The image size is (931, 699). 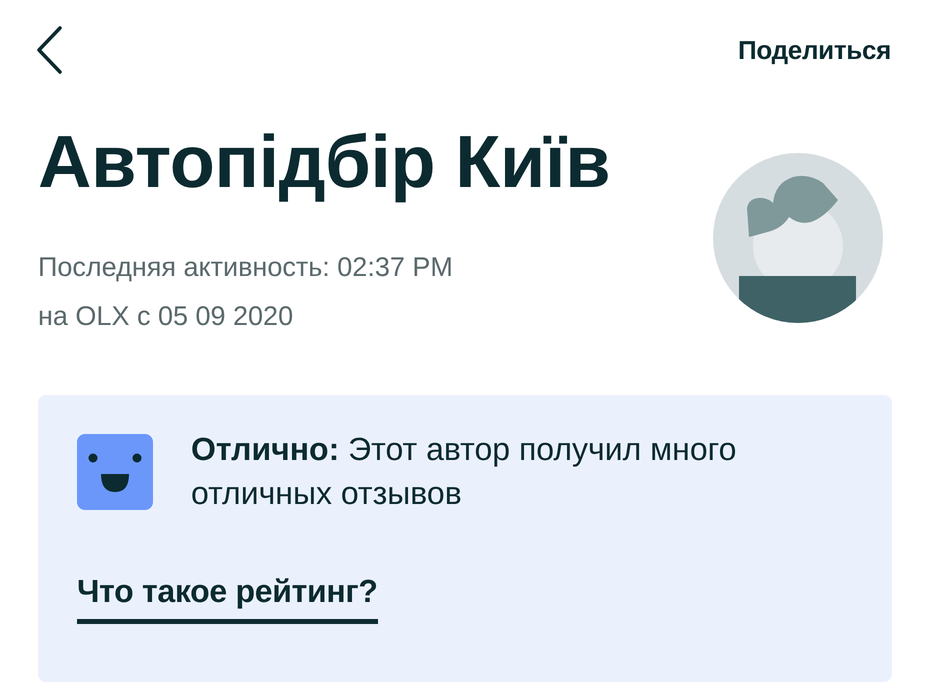 I want to click on back-icon, so click(x=49, y=50).